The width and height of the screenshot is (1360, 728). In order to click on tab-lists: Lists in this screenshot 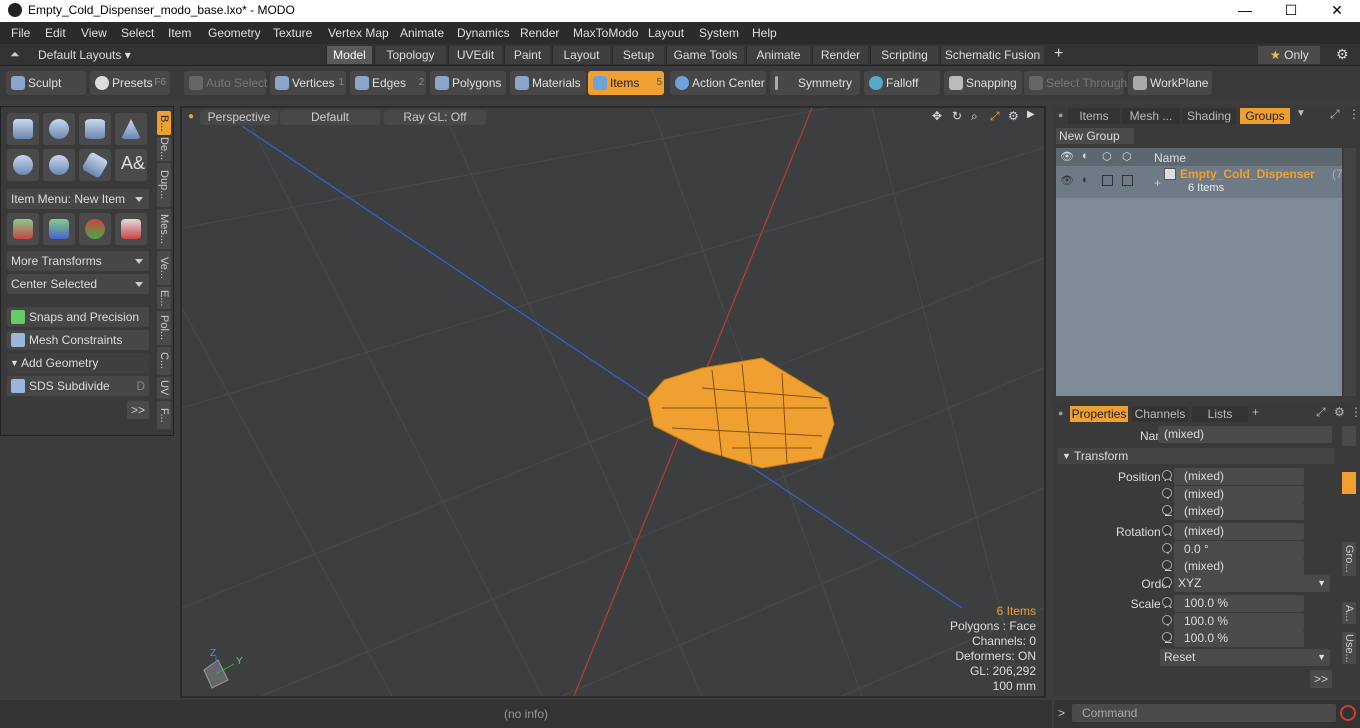, I will do `click(1220, 414)`.